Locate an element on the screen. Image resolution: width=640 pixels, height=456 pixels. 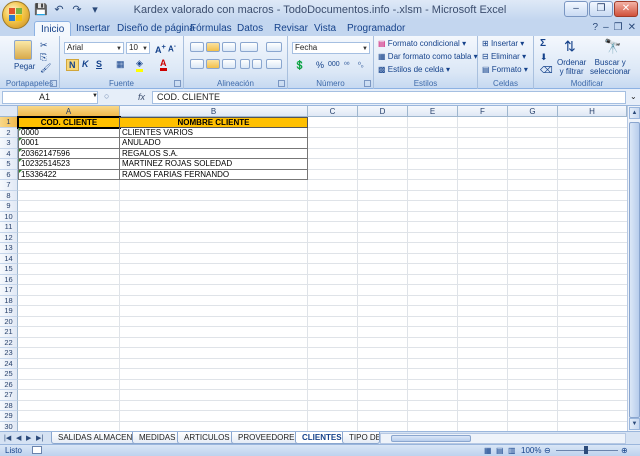
sort-filter-button: Ordenar y filtrar is located at coordinates (571, 67).